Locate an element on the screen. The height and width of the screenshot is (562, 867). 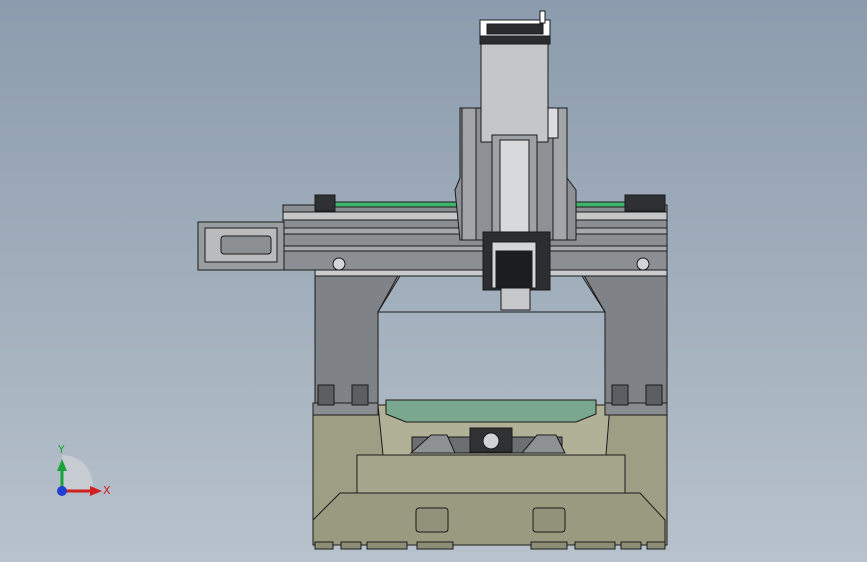
coordinate-triad-icon: Y X is located at coordinates (85, 475).